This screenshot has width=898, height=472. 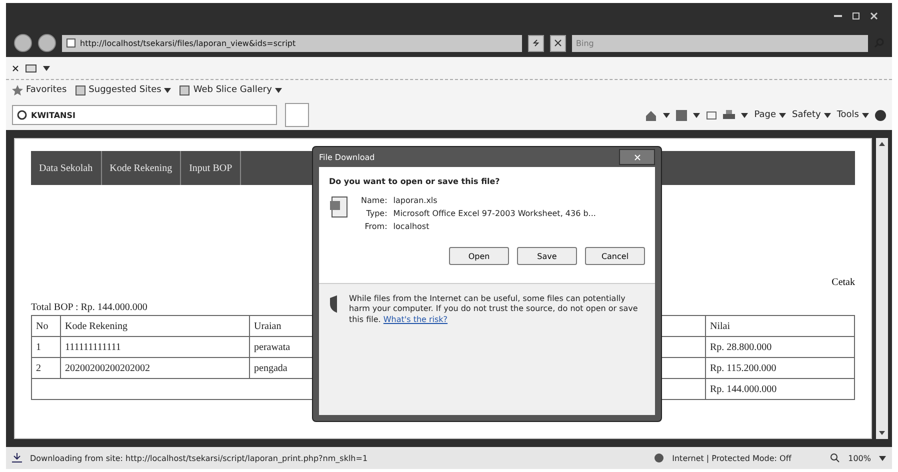 I want to click on column-header: Kode Rekening, so click(x=155, y=326).